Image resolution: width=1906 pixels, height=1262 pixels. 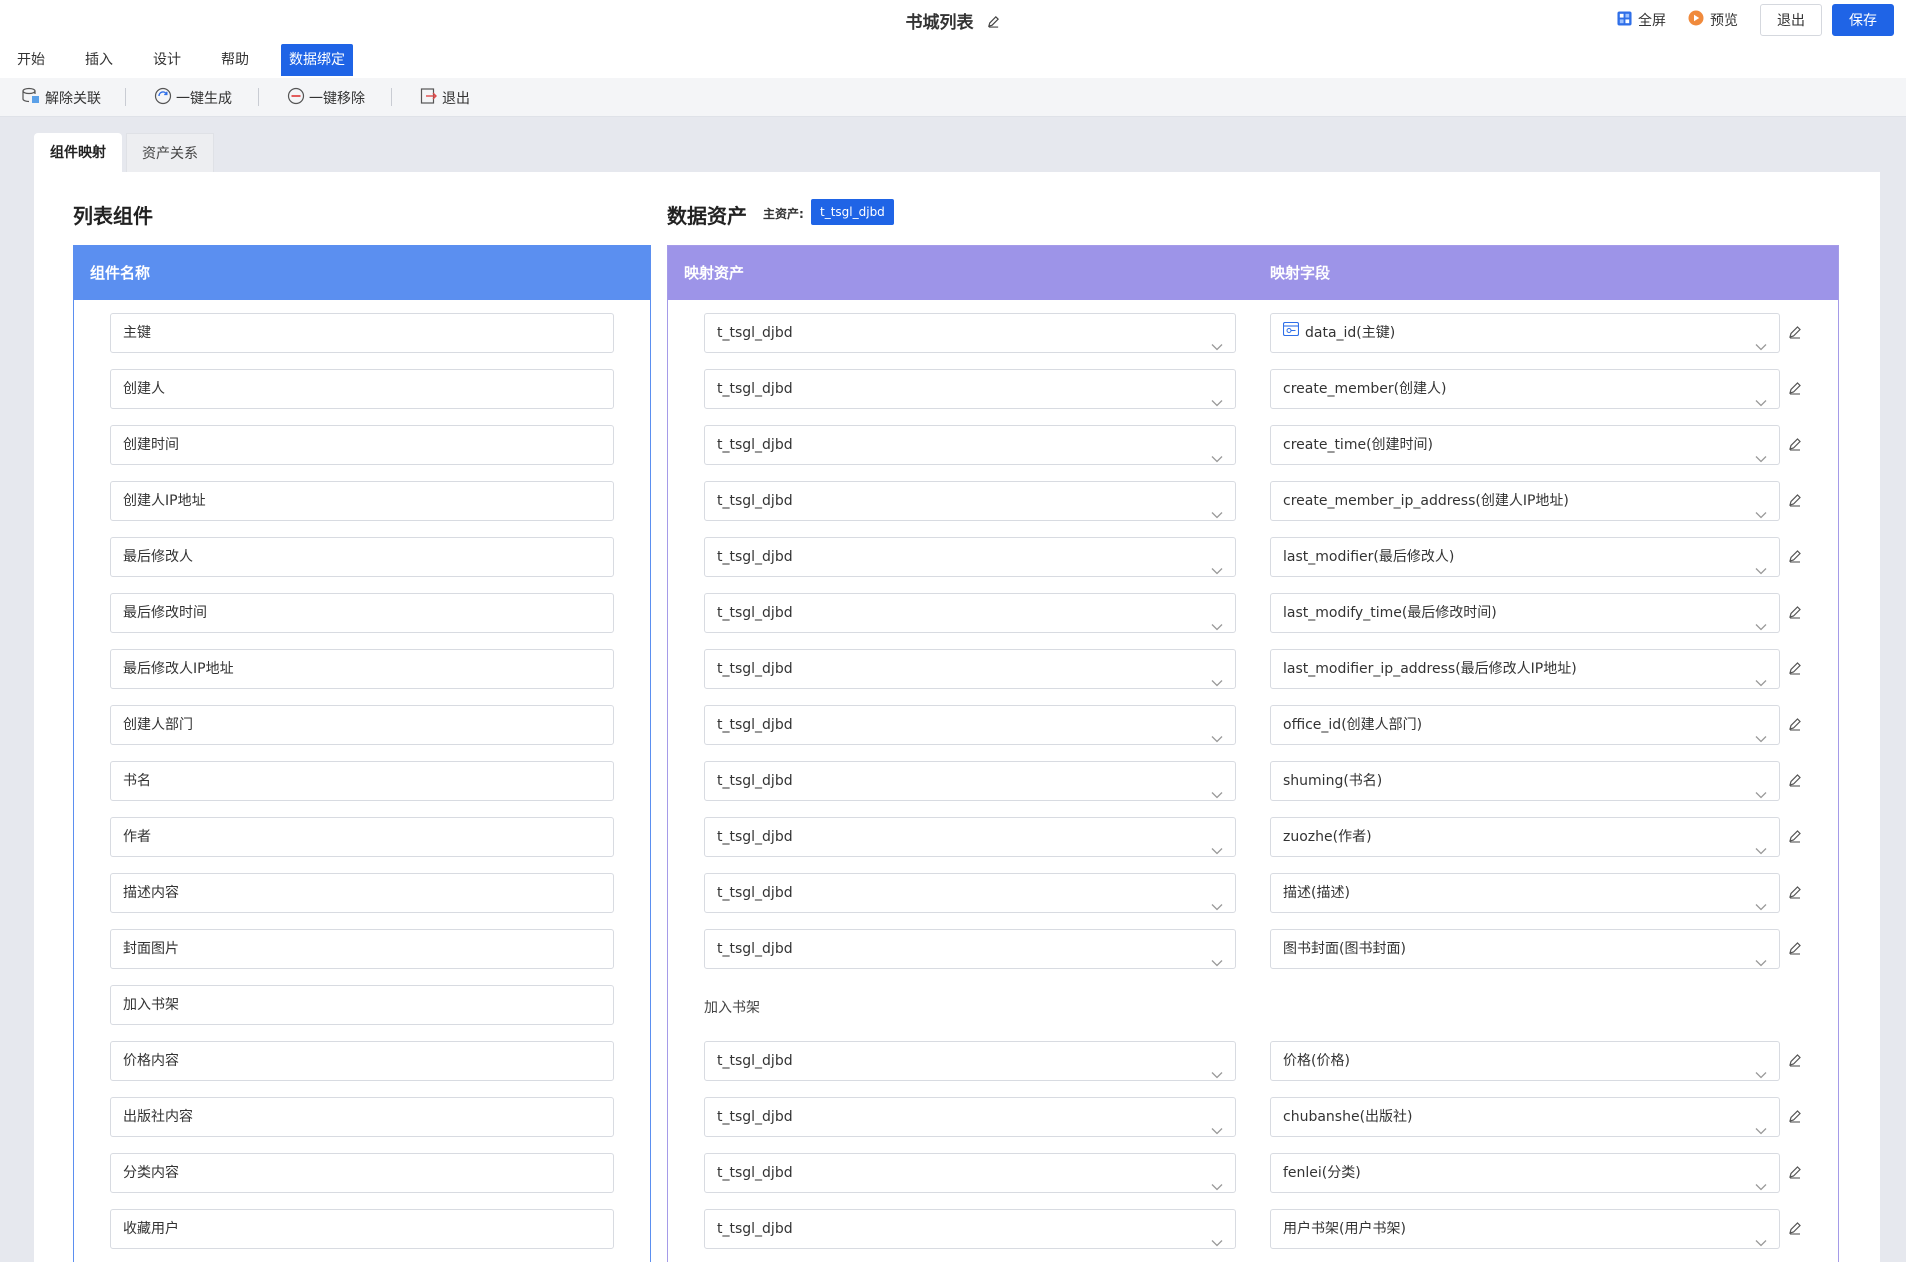 I want to click on mapped-field-select: last_modify_time(最后修改时间), so click(x=1525, y=613).